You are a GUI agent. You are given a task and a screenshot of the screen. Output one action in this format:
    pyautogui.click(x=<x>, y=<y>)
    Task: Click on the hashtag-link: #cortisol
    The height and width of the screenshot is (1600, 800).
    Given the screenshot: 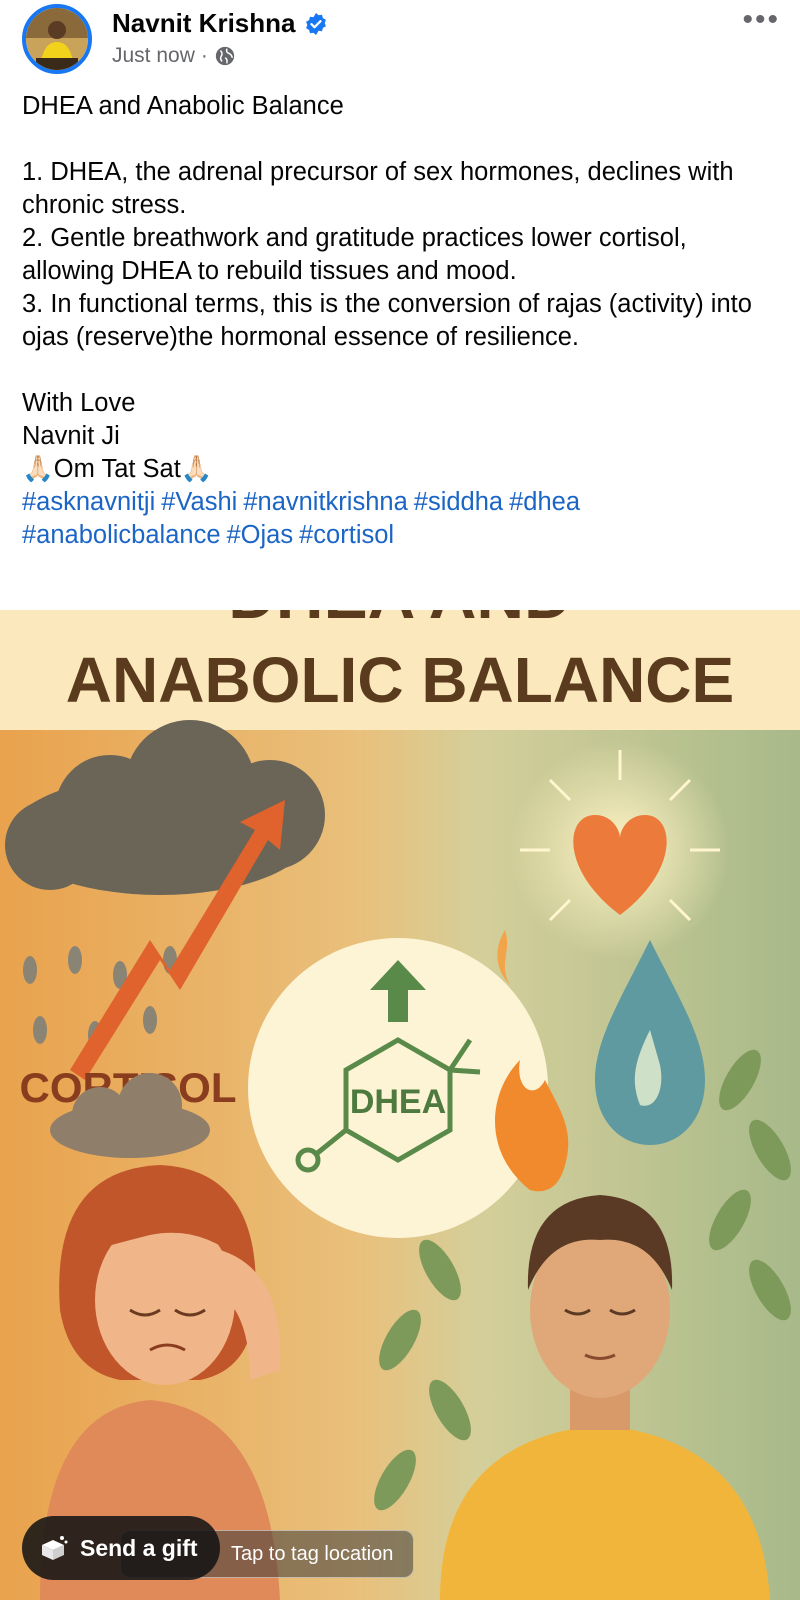 What is the action you would take?
    pyautogui.click(x=346, y=535)
    